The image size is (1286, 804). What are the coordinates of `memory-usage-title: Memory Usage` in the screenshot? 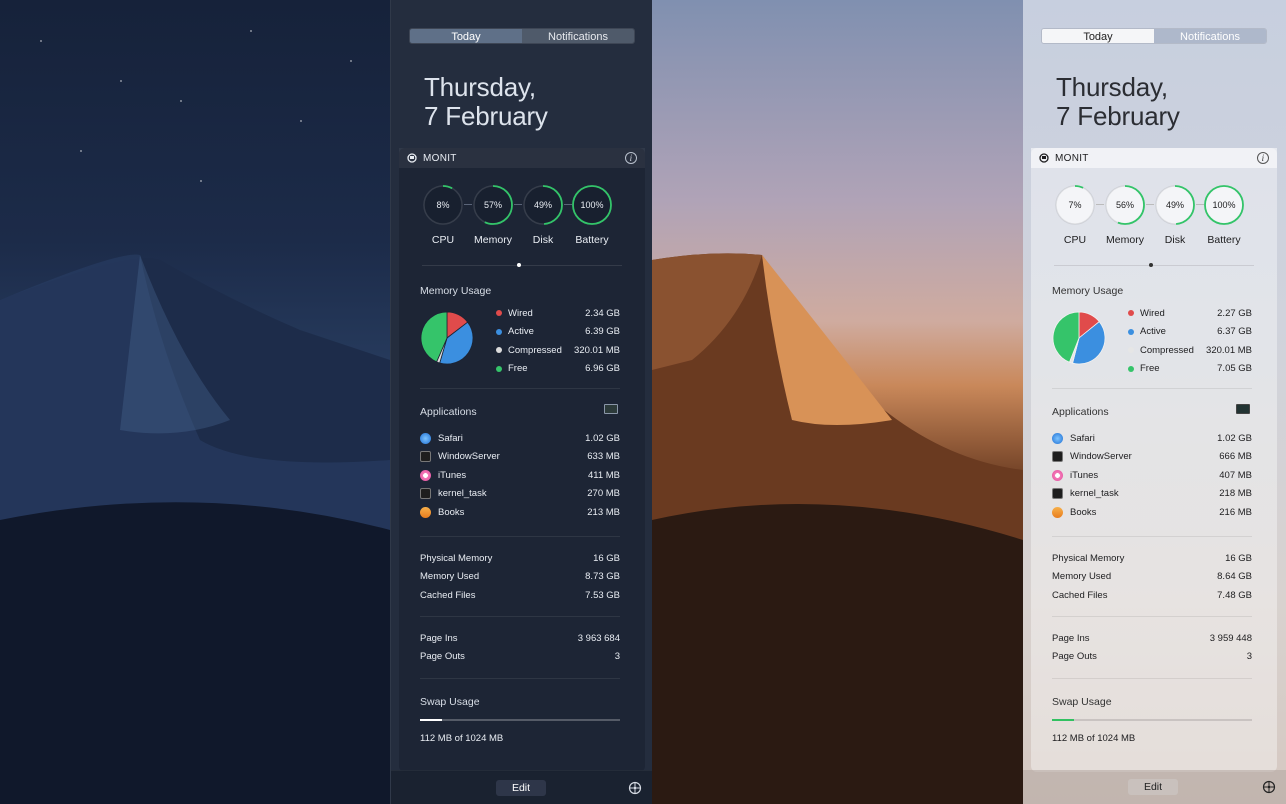 It's located at (456, 291).